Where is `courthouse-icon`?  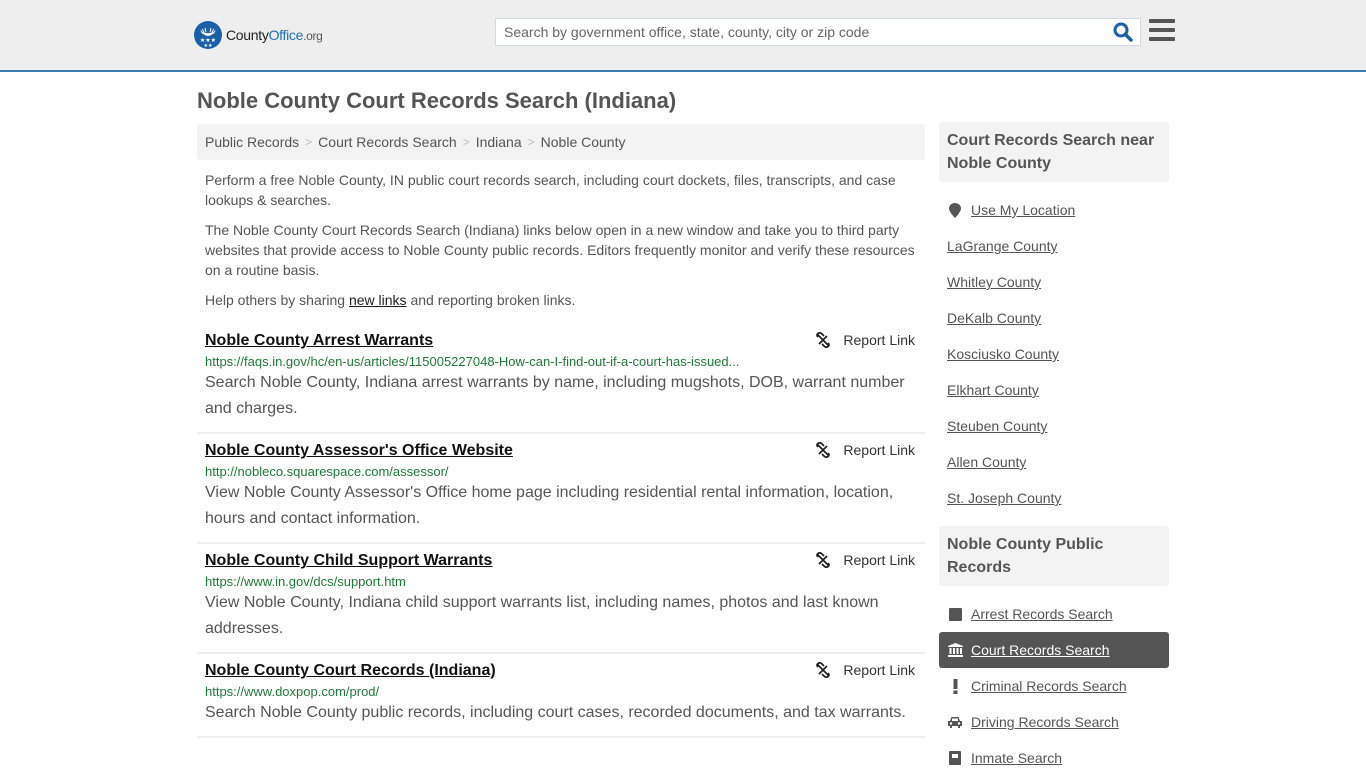
courthouse-icon is located at coordinates (955, 650).